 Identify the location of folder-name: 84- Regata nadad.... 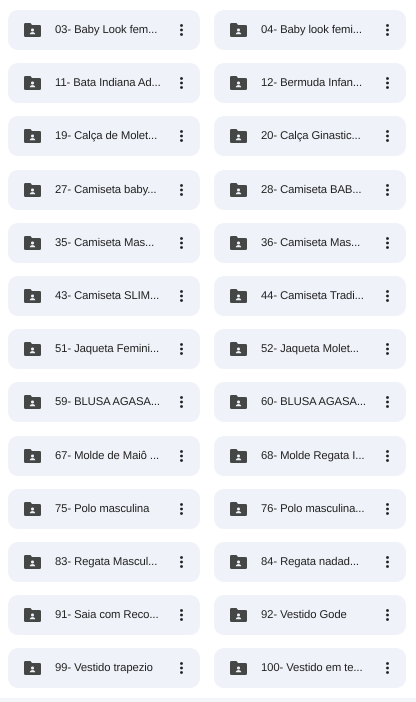
(310, 562).